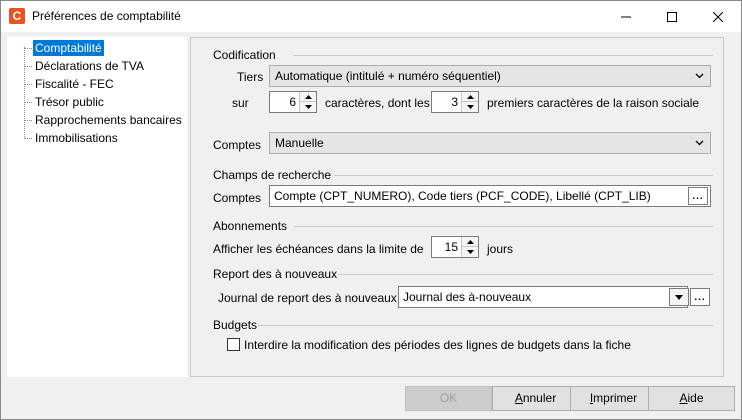  Describe the element at coordinates (76, 138) in the screenshot. I see `tree-item-label: Immobilisations` at that location.